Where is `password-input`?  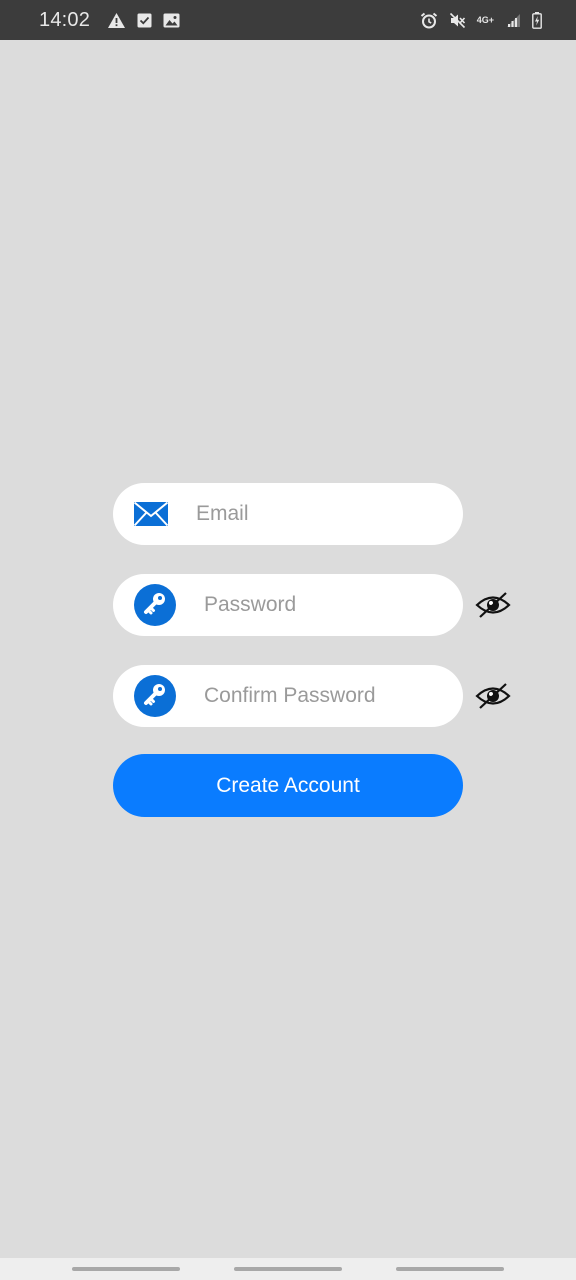
password-input is located at coordinates (339, 605).